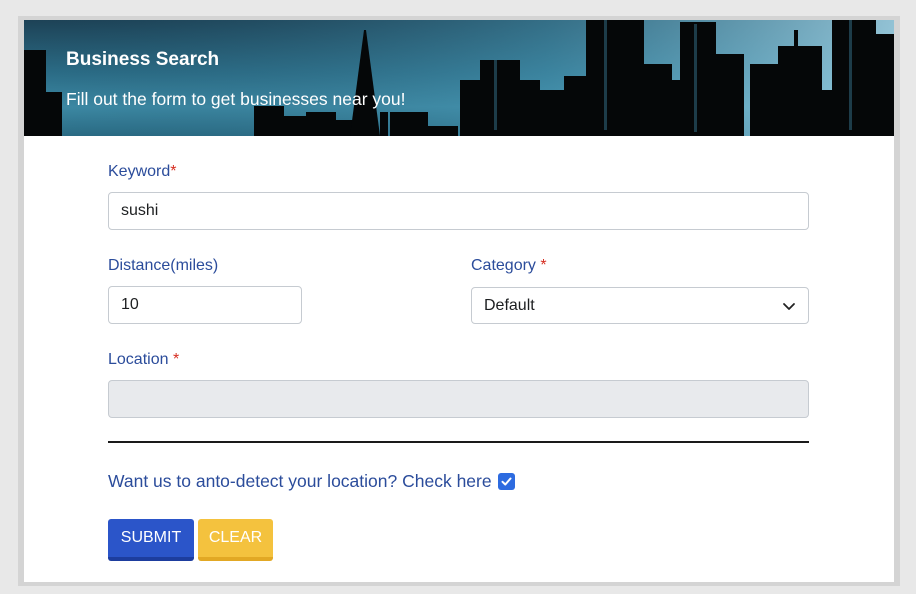 This screenshot has width=916, height=594. I want to click on keyword-label: Keyword*, so click(142, 172).